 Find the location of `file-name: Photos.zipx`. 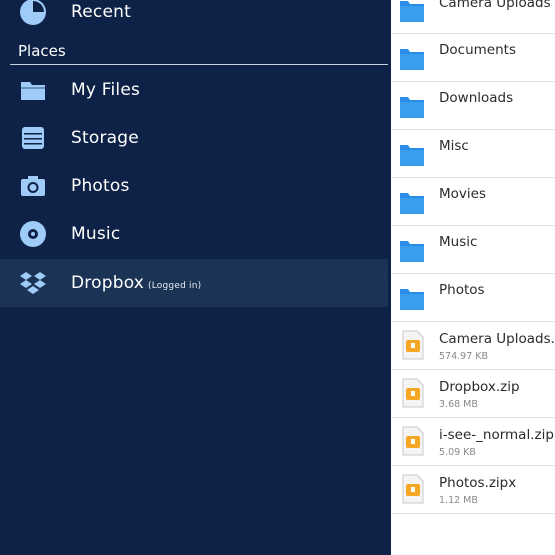

file-name: Photos.zipx is located at coordinates (478, 483).